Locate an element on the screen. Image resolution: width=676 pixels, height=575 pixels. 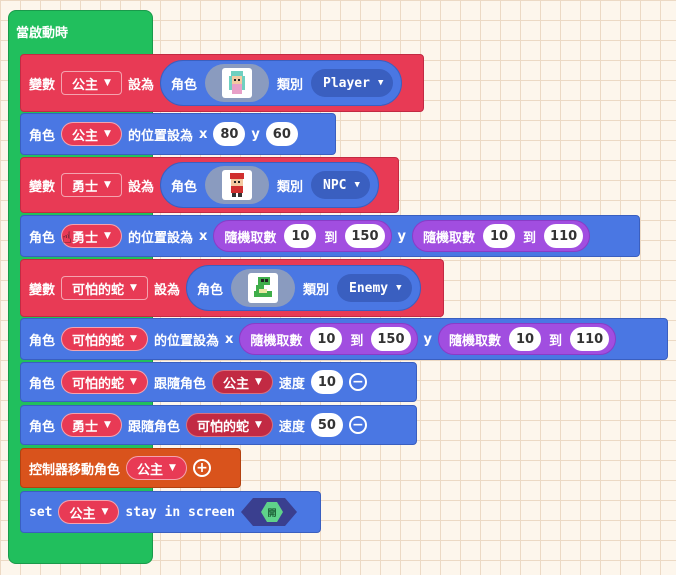
plus-icon: + is located at coordinates (201, 468).